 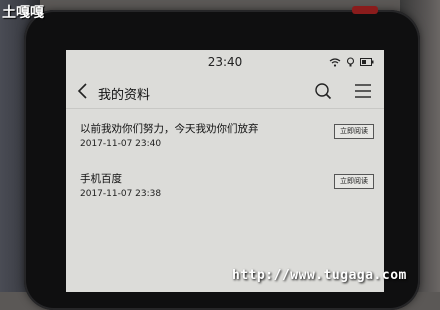 I want to click on item-date: 2017-11-07 23:38, so click(x=121, y=194).